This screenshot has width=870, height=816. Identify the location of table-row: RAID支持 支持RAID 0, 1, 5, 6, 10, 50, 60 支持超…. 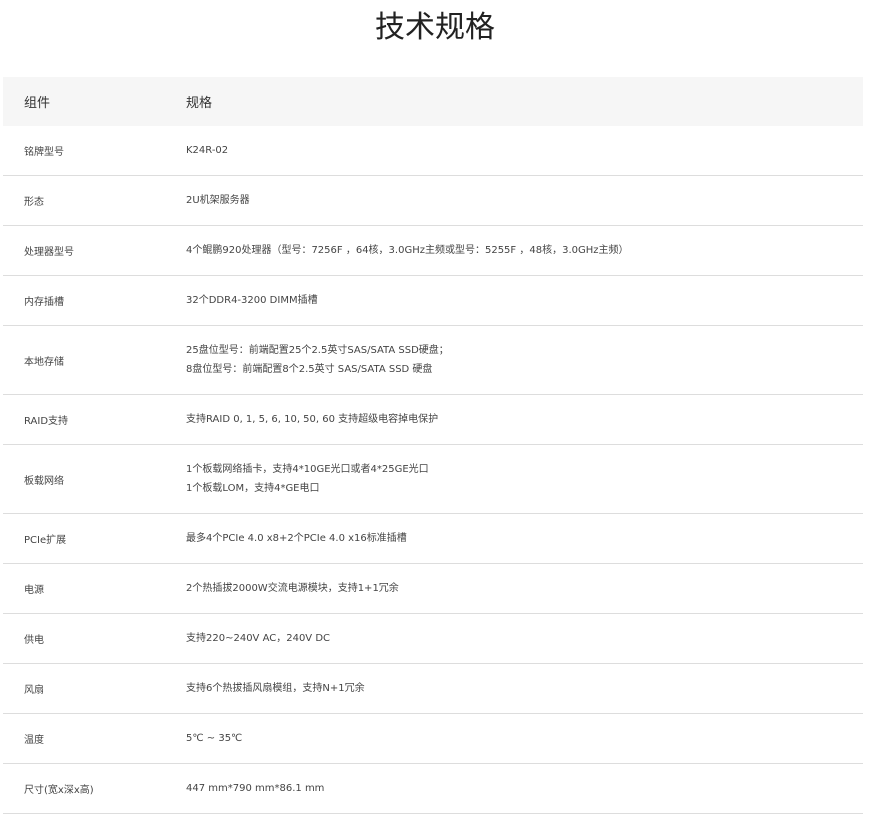
(433, 419).